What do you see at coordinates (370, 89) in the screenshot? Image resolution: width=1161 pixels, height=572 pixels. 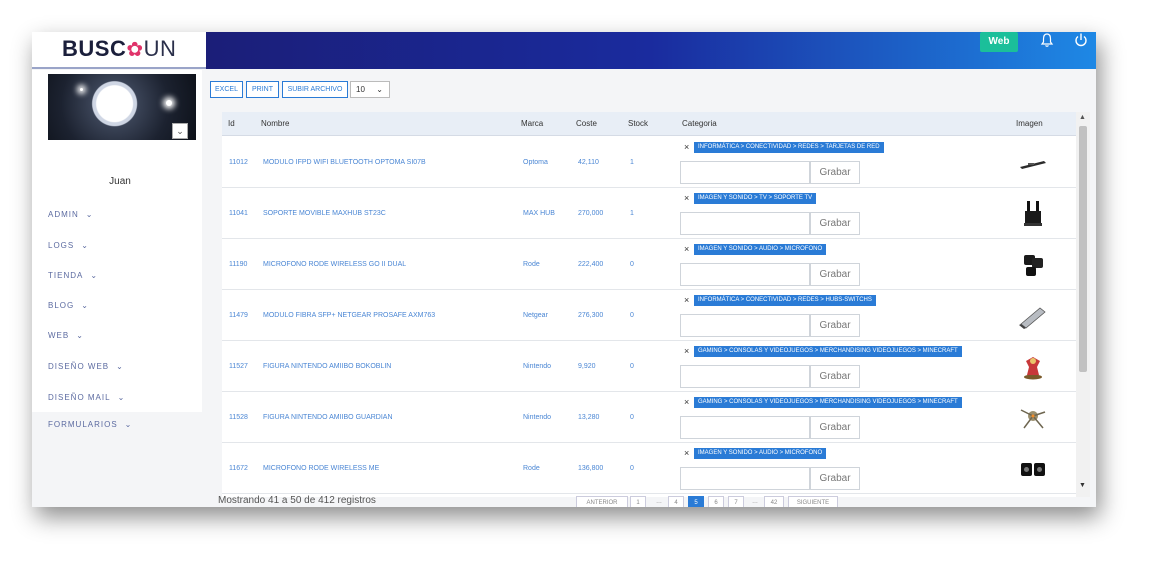 I see `page-length-select: 10 ⌄` at bounding box center [370, 89].